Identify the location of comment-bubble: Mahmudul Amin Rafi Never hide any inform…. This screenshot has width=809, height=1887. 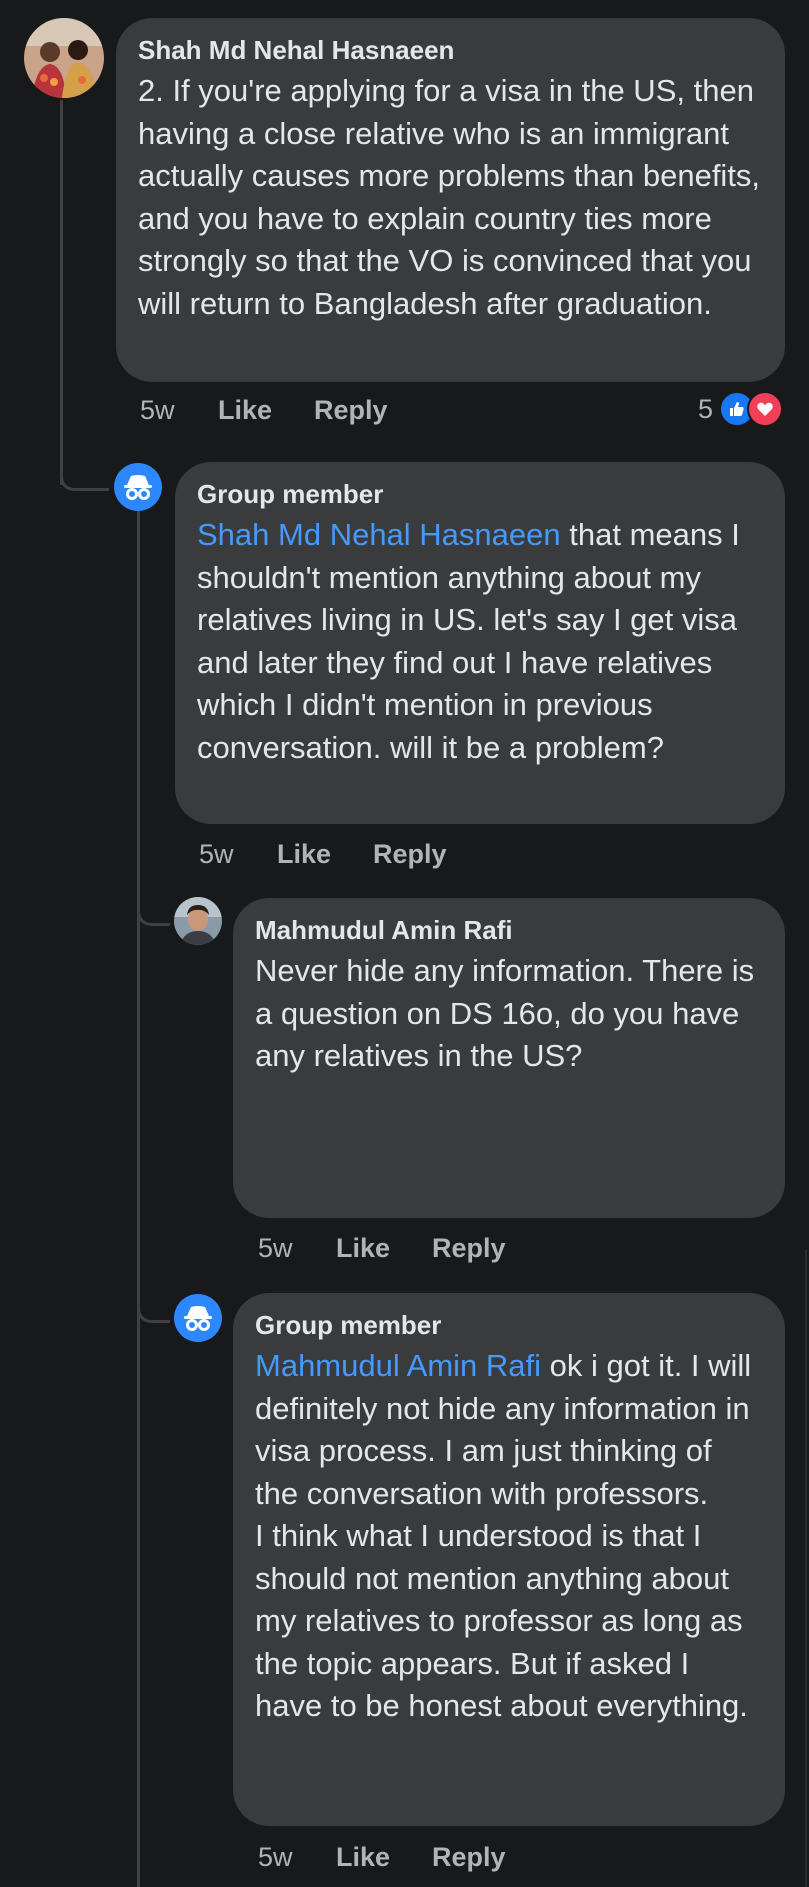
(509, 1058).